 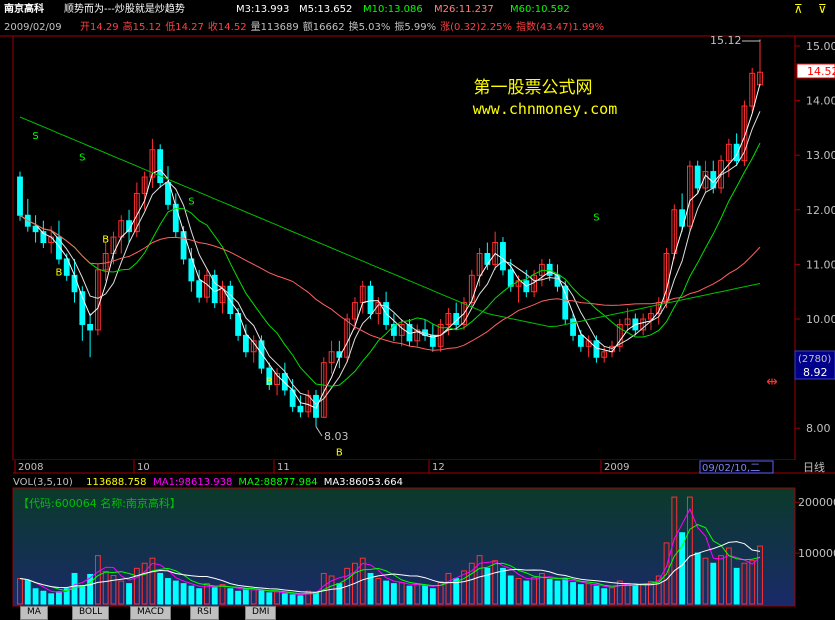 I want to click on price-axis-label: 14.00, so click(x=820, y=101).